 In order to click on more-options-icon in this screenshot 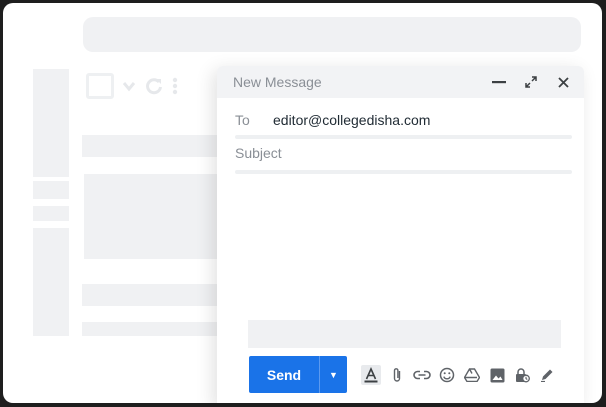, I will do `click(175, 86)`.